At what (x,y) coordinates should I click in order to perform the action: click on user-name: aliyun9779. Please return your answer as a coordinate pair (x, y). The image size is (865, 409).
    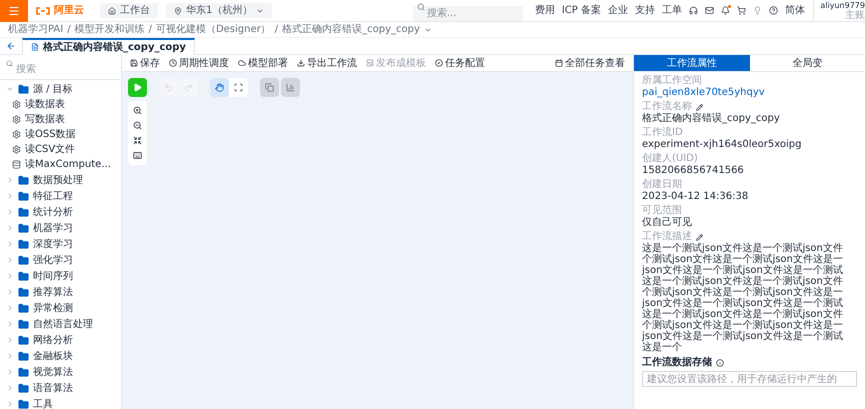
    Looking at the image, I should click on (842, 5).